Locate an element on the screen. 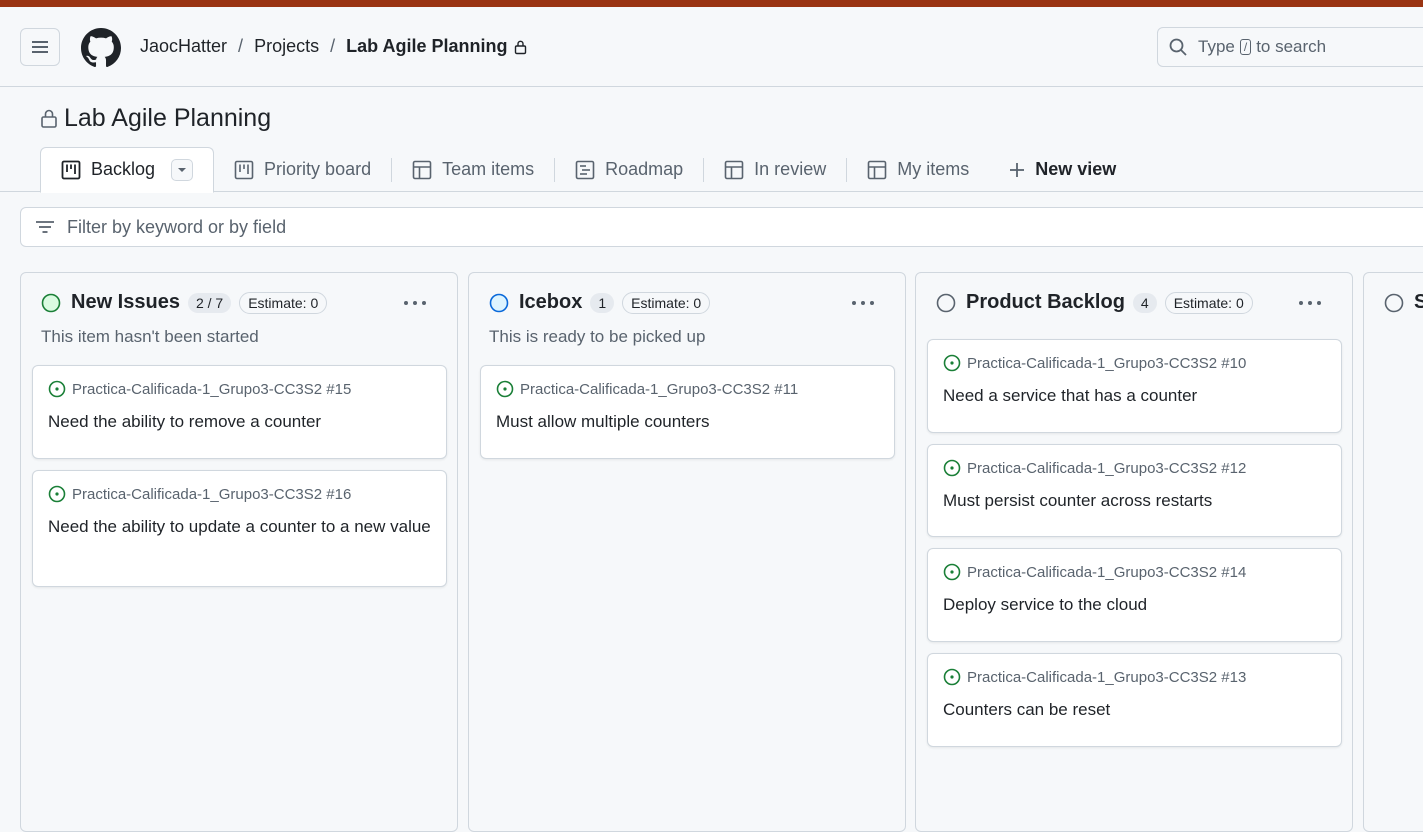 Image resolution: width=1423 pixels, height=832 pixels. tab-priority-board: Priority board is located at coordinates (302, 169).